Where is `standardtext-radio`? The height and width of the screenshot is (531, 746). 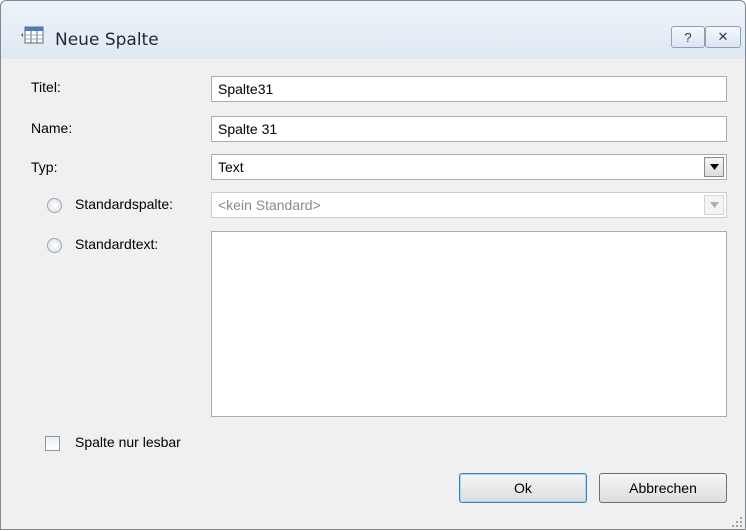 standardtext-radio is located at coordinates (54, 245).